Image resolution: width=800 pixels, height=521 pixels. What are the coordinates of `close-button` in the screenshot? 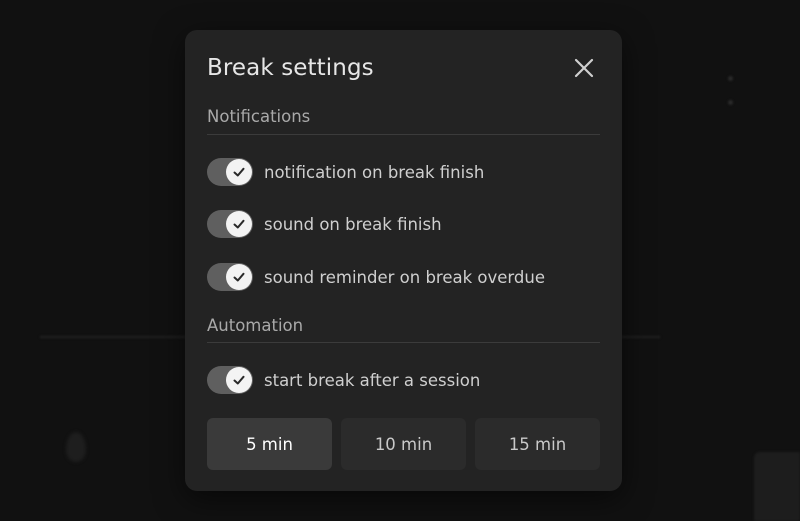 It's located at (584, 68).